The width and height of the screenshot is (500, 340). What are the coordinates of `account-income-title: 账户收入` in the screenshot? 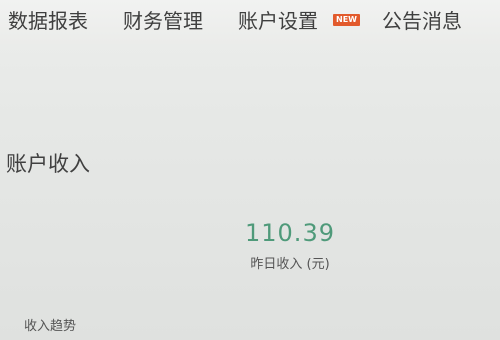 It's located at (48, 164).